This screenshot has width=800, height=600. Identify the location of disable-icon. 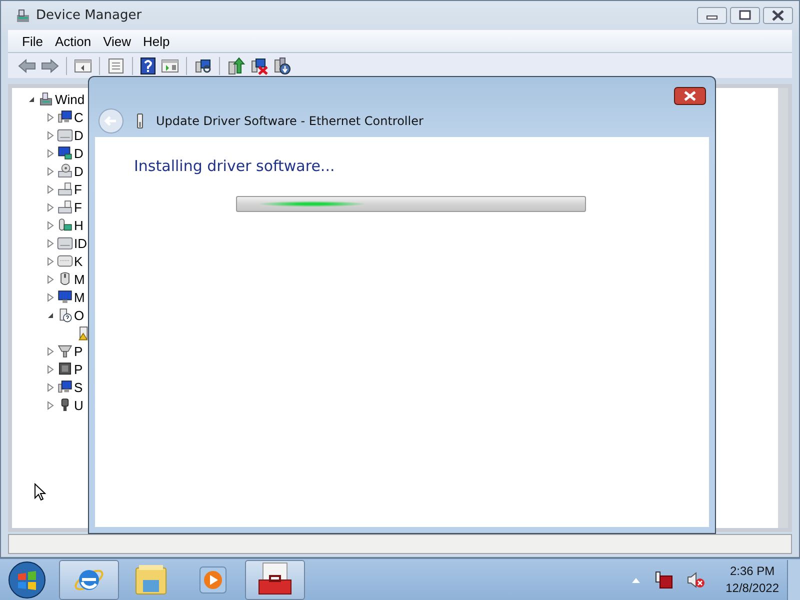
(259, 65).